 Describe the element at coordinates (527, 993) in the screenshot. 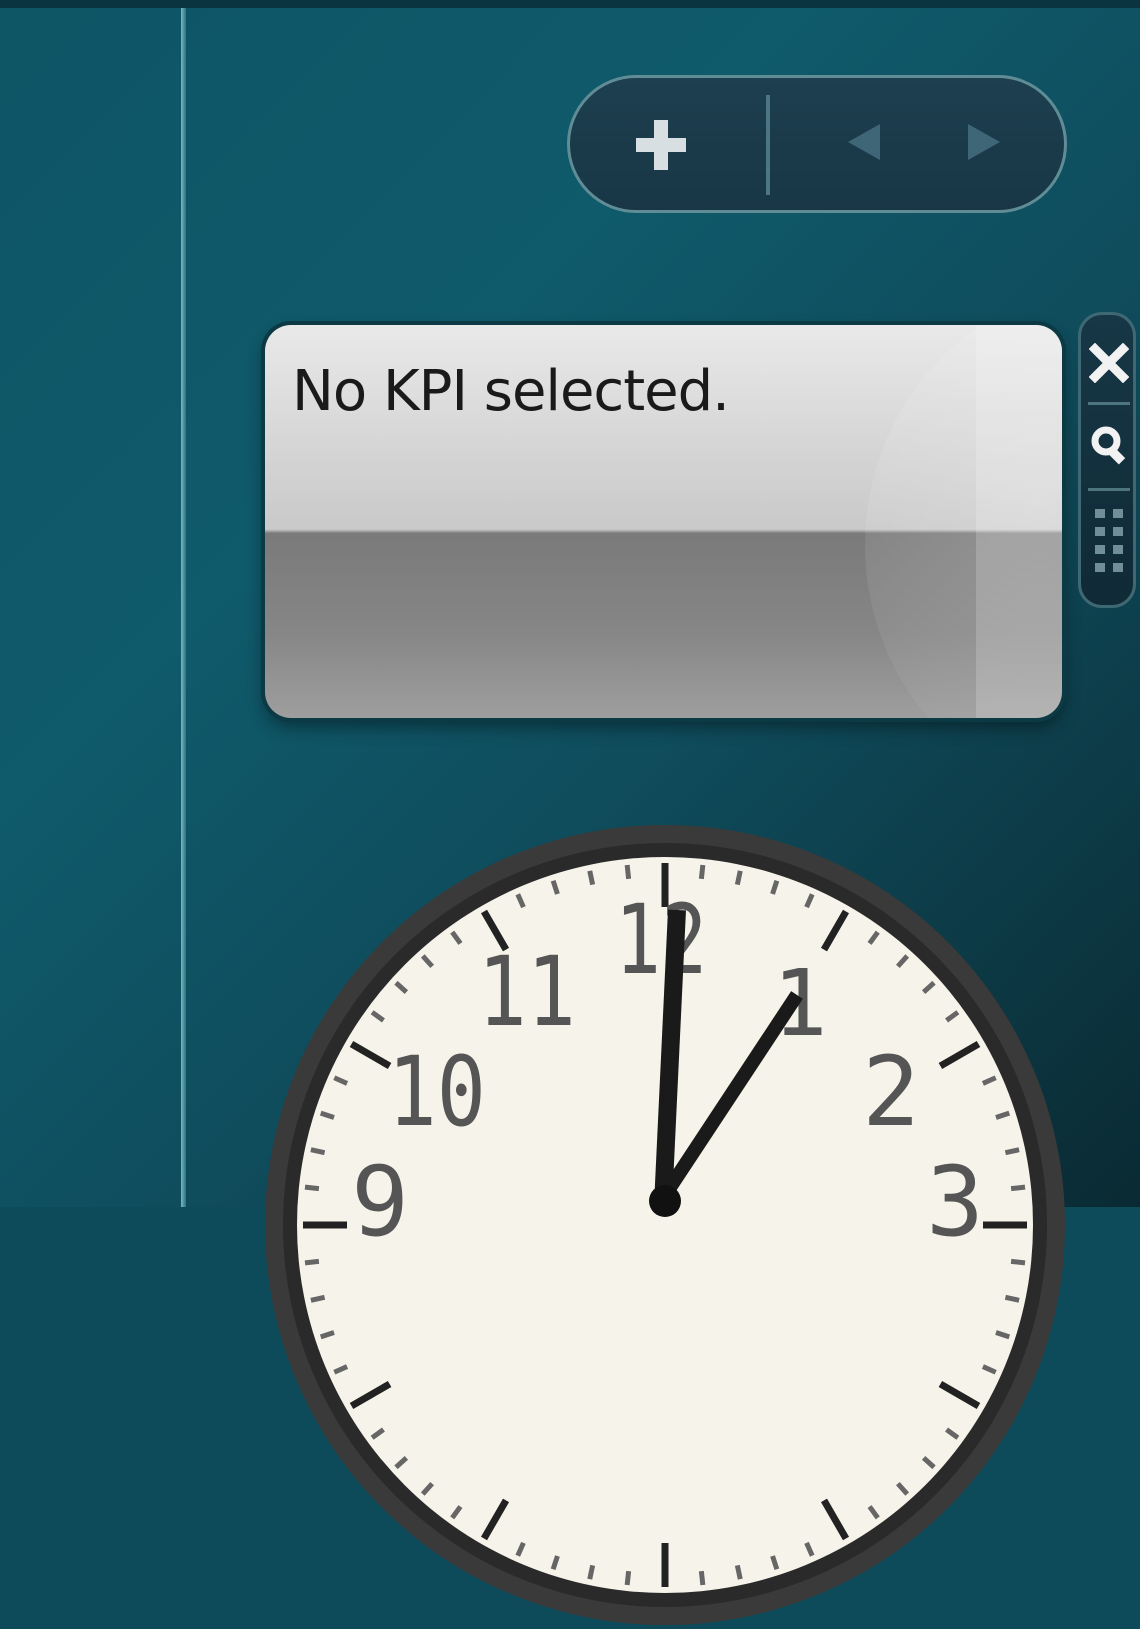

I see `clock-numeral: 11` at that location.